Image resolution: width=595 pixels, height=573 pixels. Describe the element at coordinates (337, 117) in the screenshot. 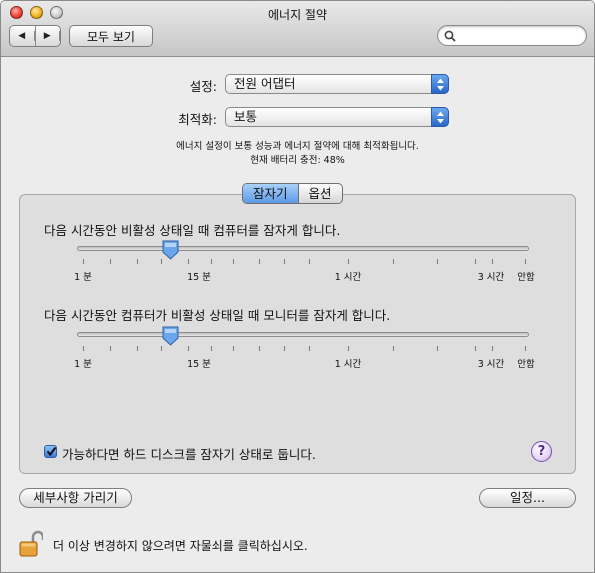

I see `optimize-popup: 보통` at that location.